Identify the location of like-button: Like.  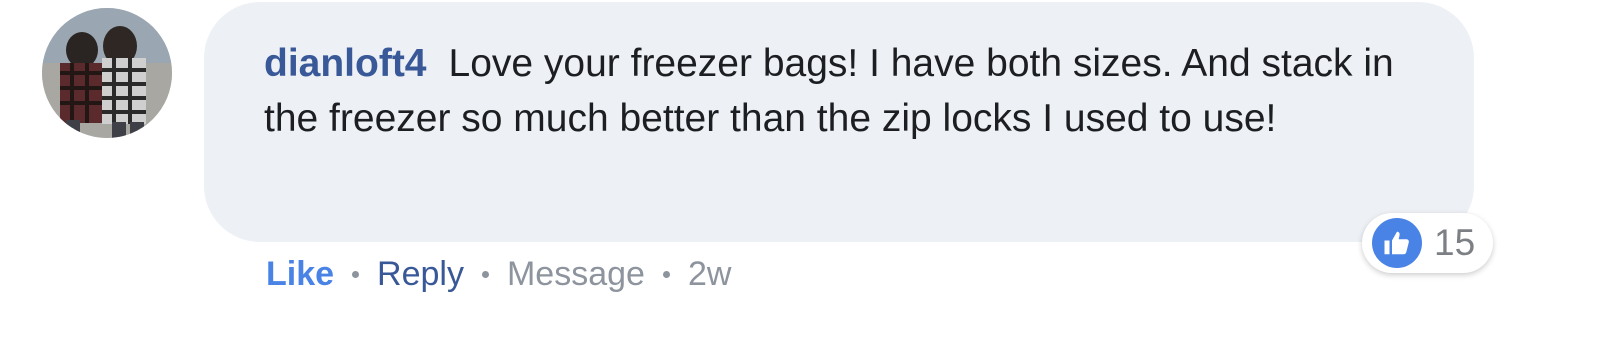
(300, 274).